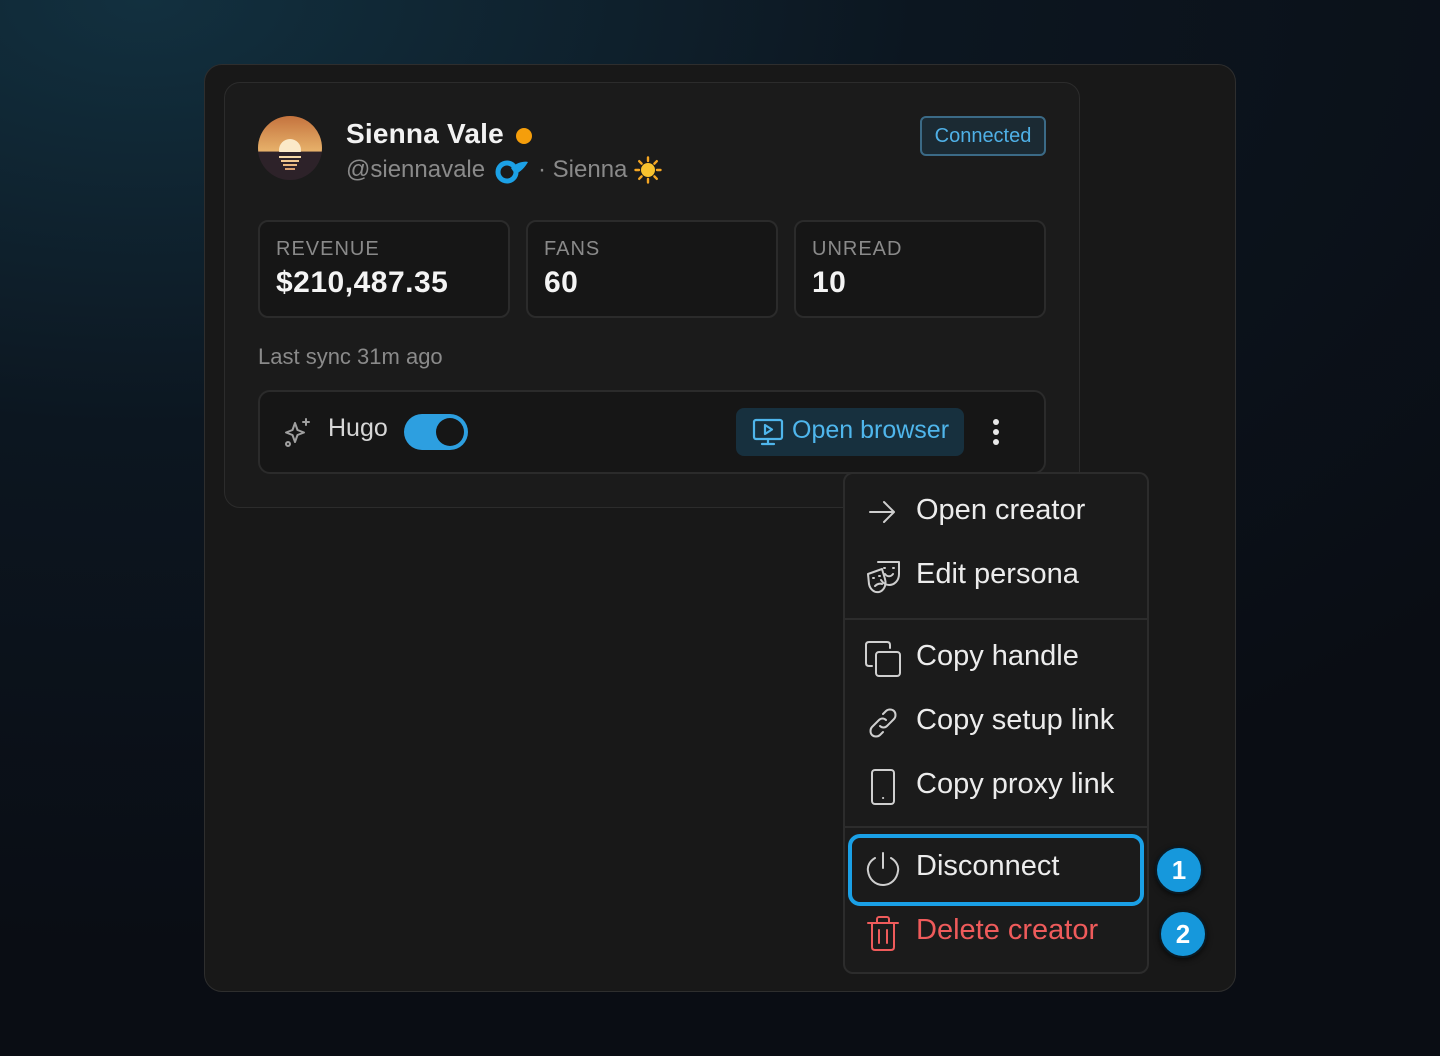 This screenshot has height=1056, width=1440. I want to click on ai-agent-toggle, so click(436, 432).